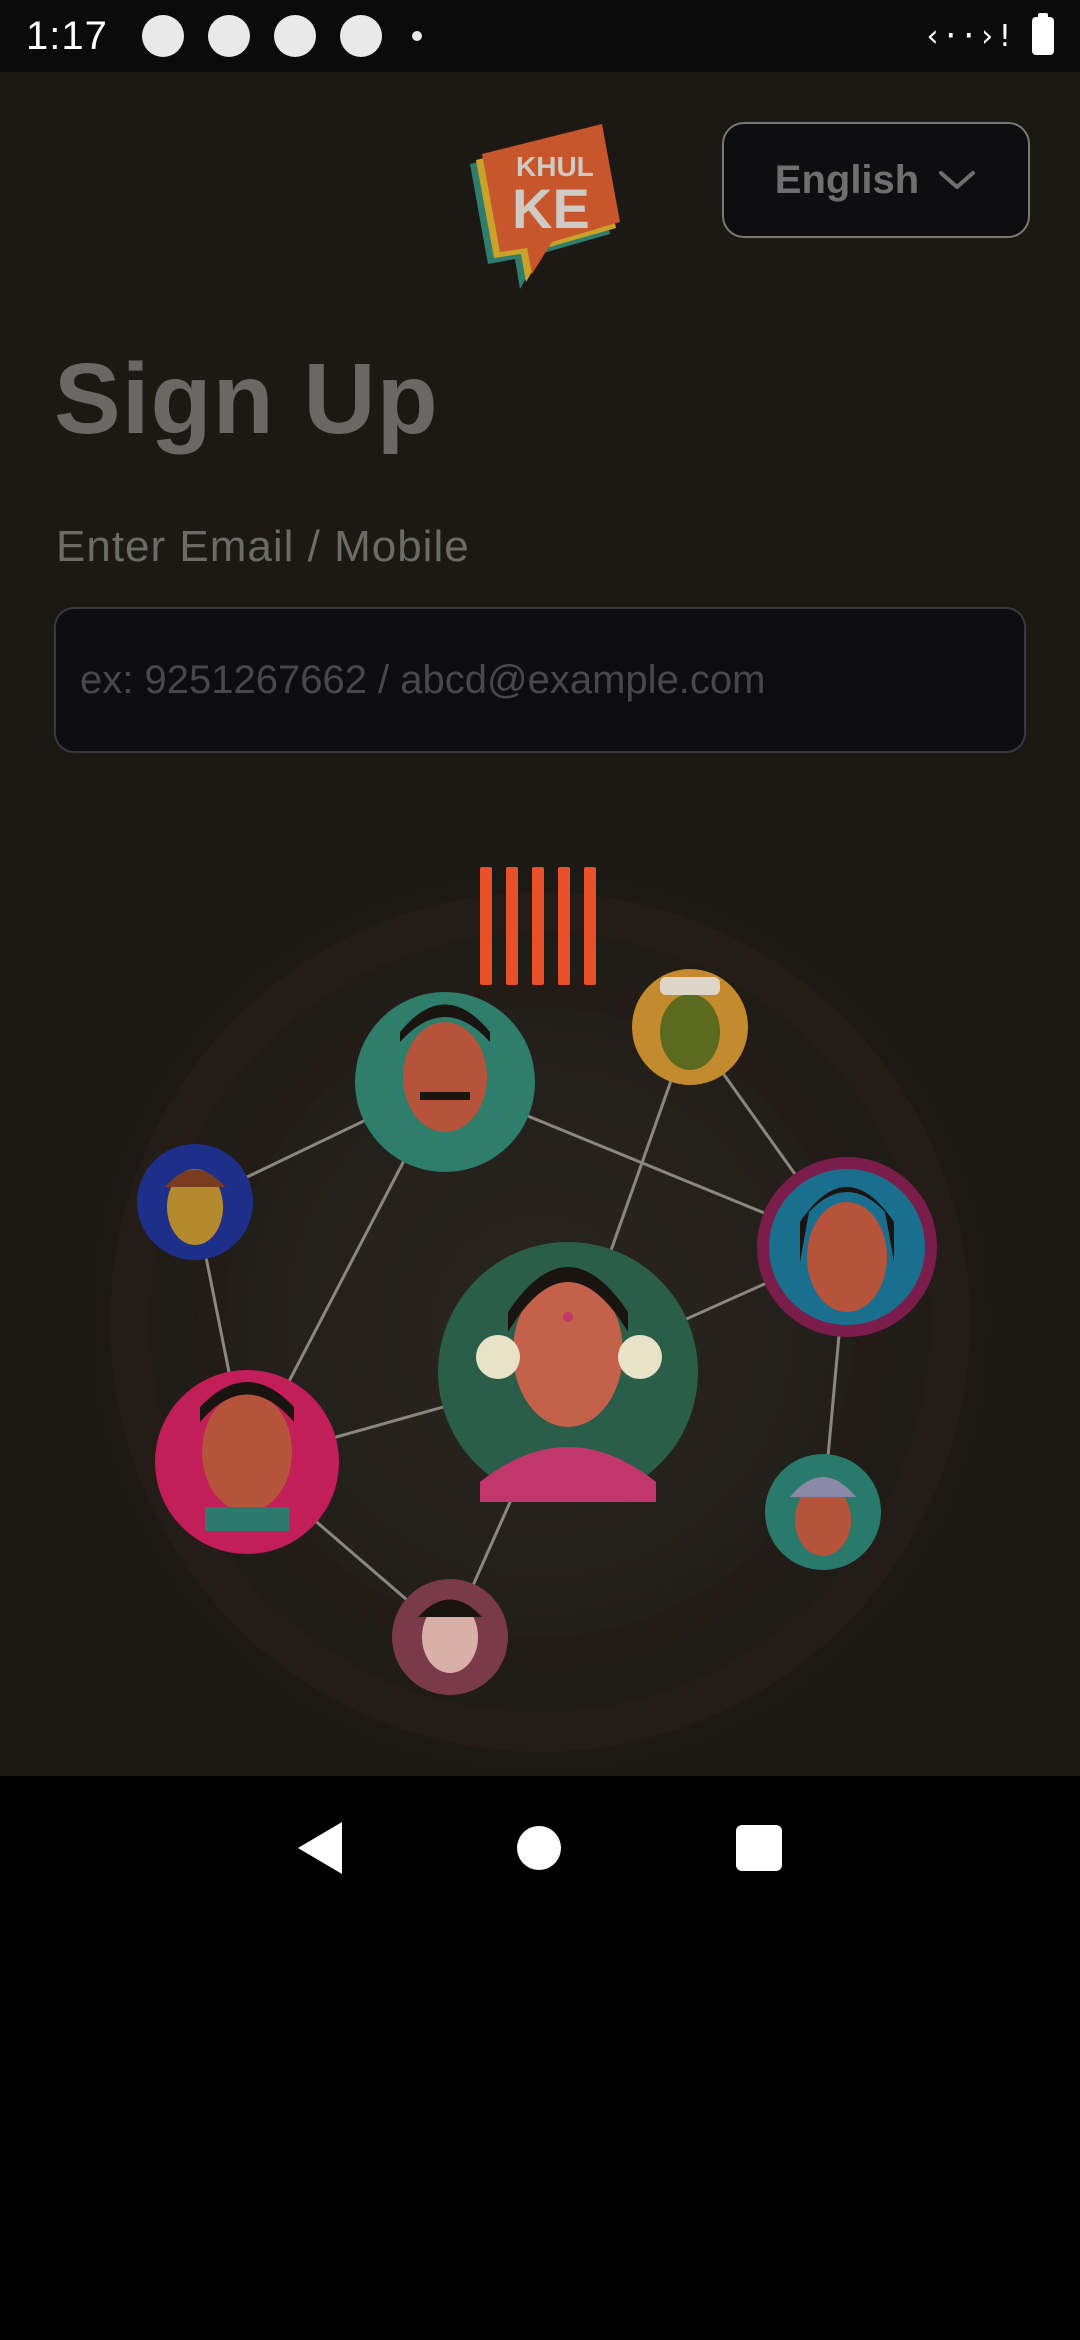  I want to click on language-dropdown: English, so click(876, 180).